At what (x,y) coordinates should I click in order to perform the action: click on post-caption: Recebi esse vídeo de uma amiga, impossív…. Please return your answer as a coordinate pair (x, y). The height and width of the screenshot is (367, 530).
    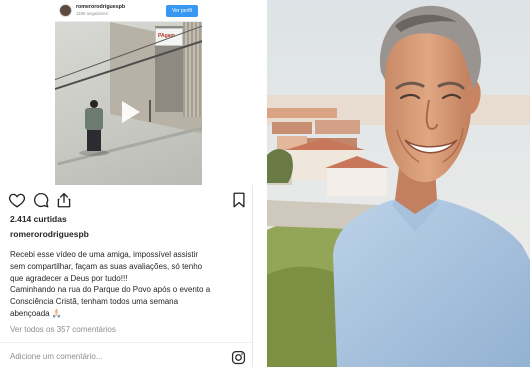
    Looking at the image, I should click on (135, 284).